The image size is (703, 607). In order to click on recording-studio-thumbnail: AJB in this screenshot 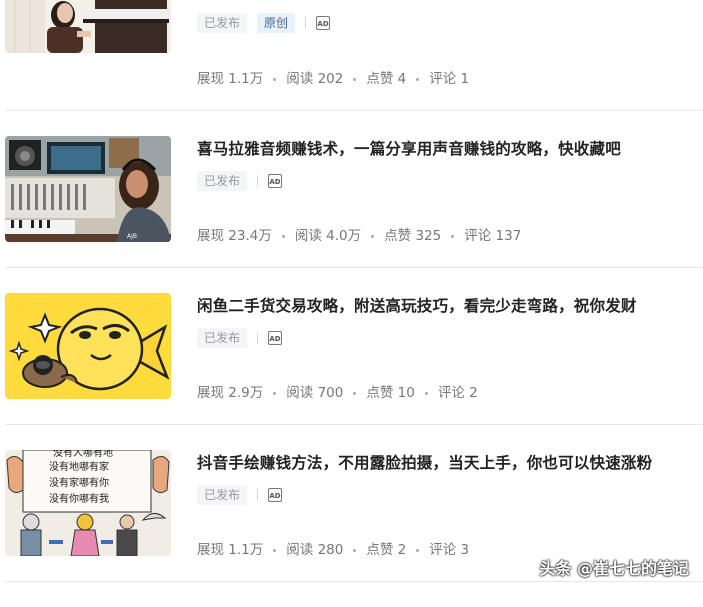, I will do `click(88, 189)`.